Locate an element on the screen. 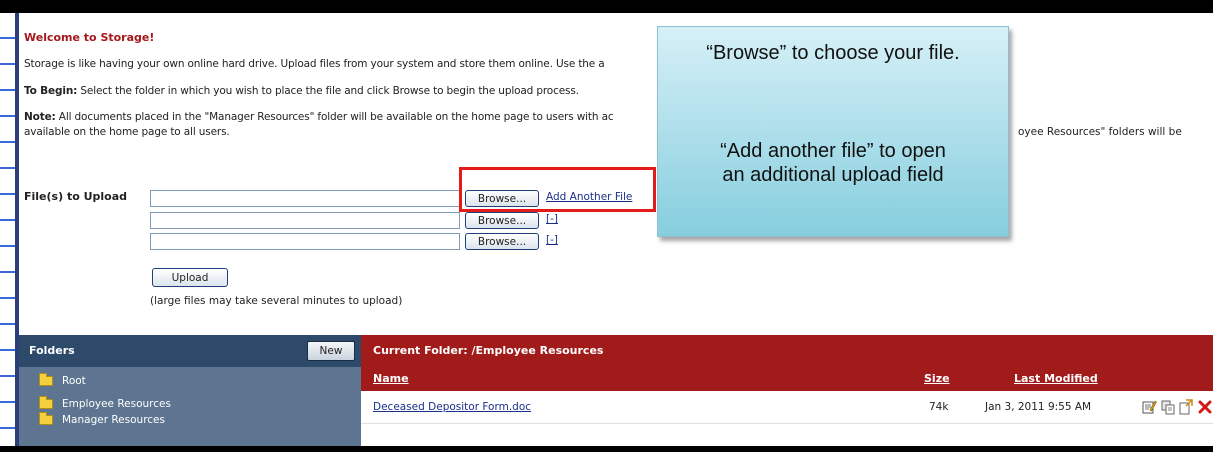 The width and height of the screenshot is (1213, 452). move-icon is located at coordinates (1186, 407).